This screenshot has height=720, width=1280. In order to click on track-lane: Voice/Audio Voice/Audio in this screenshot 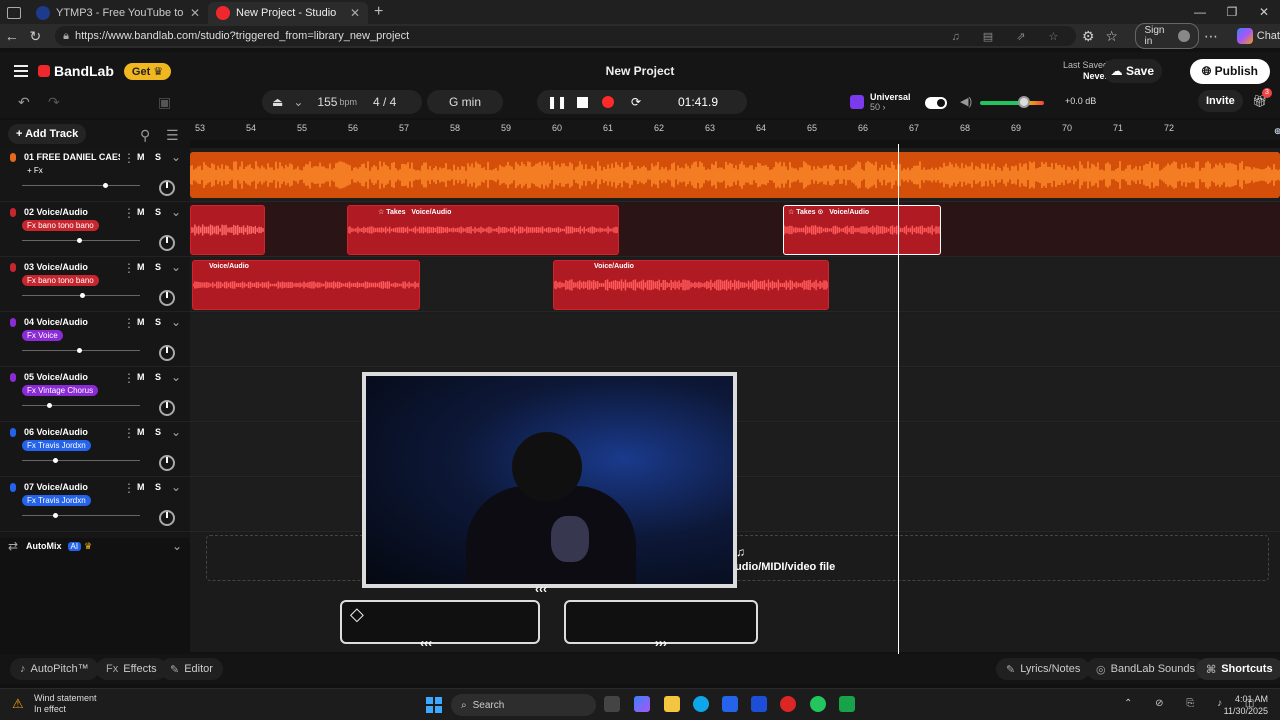, I will do `click(735, 285)`.